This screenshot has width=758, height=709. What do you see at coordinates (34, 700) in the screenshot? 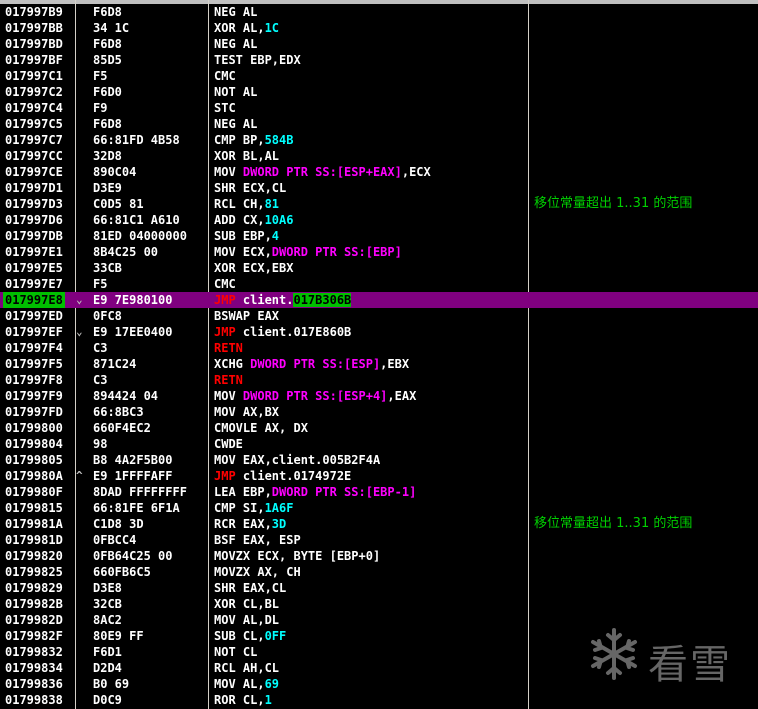
I see `address-cell: 01799838` at bounding box center [34, 700].